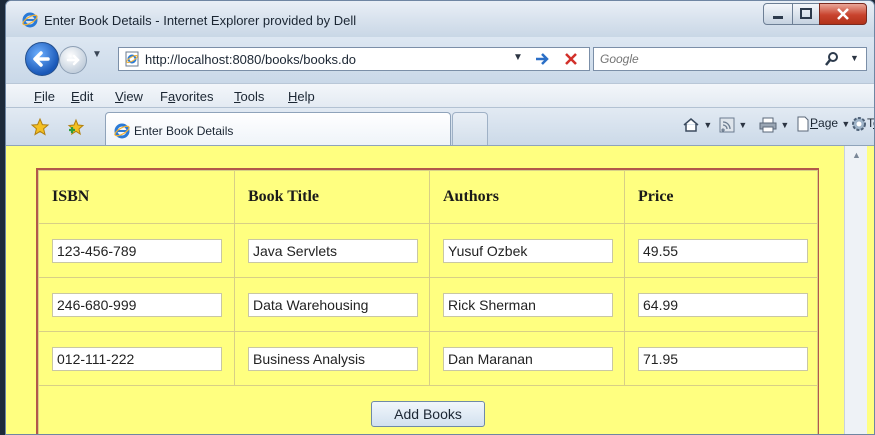  What do you see at coordinates (571, 59) in the screenshot?
I see `stop-icon` at bounding box center [571, 59].